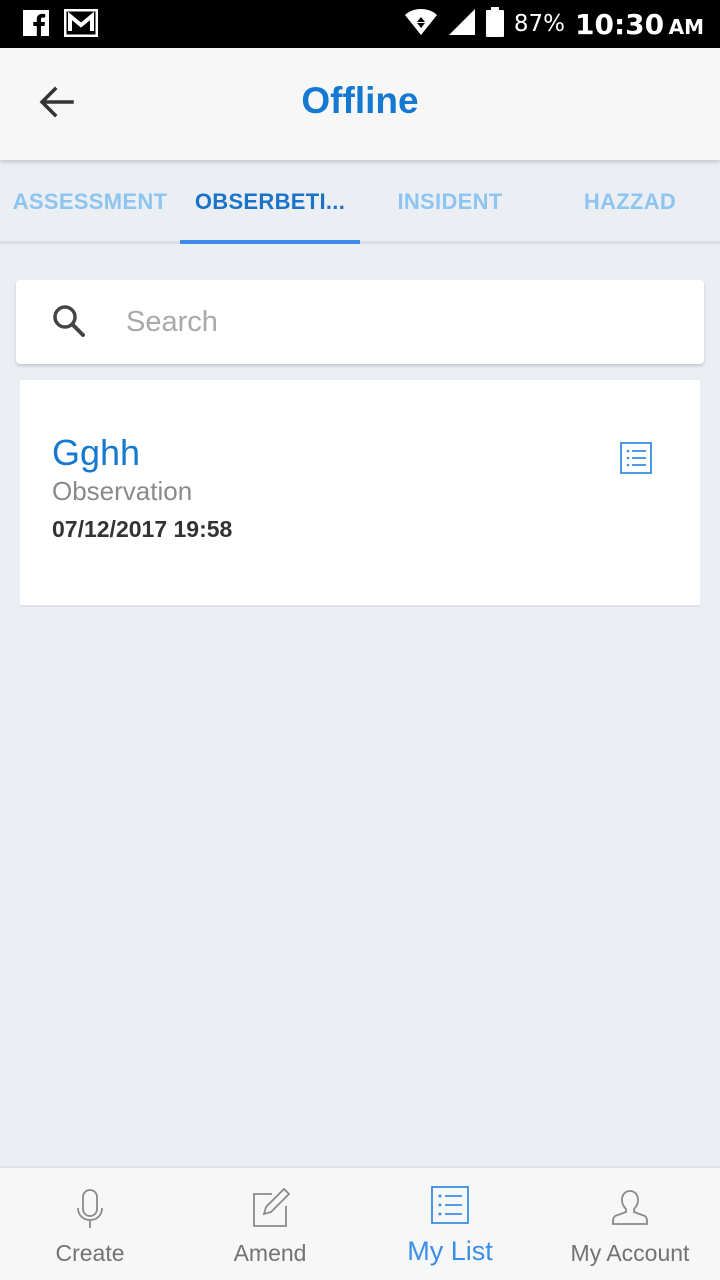 This screenshot has height=1280, width=720. I want to click on facebook-icon, so click(36, 25).